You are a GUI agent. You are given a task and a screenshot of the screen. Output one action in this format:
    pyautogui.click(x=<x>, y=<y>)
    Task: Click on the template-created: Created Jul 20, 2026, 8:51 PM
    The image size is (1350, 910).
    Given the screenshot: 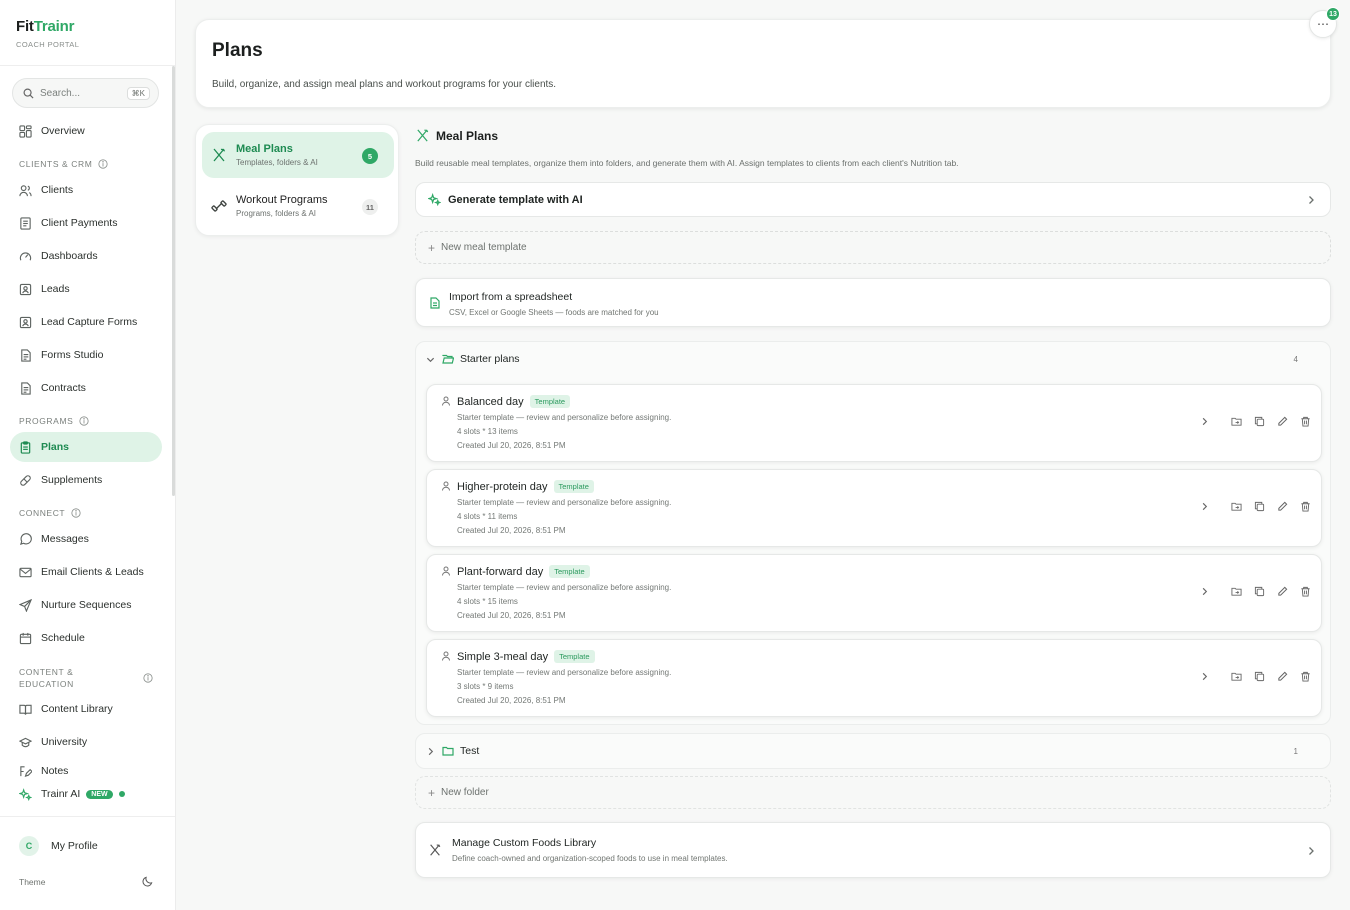 What is the action you would take?
    pyautogui.click(x=511, y=700)
    